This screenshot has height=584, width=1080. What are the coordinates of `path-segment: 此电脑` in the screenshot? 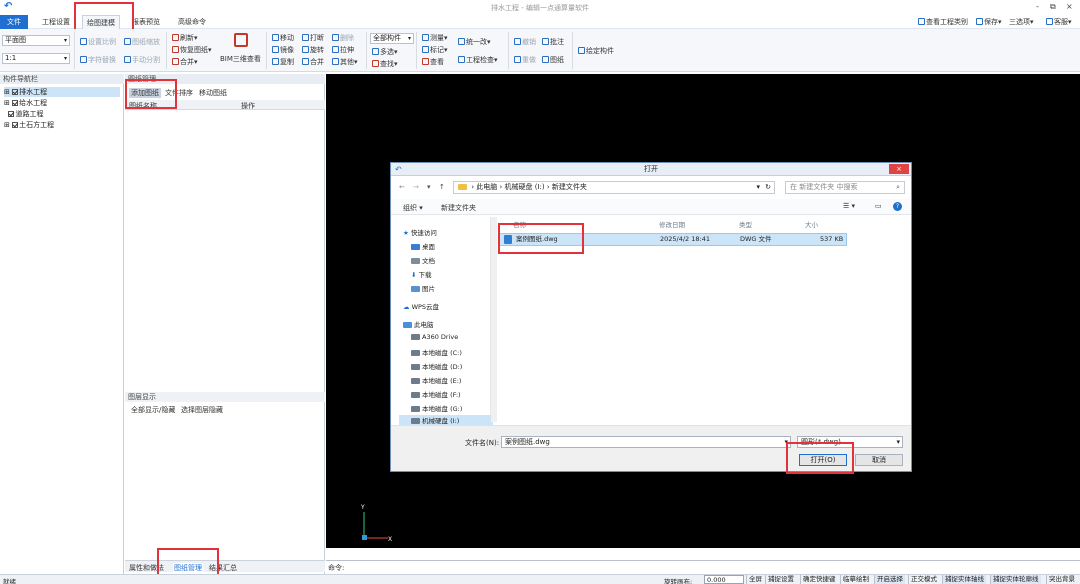 It's located at (486, 187).